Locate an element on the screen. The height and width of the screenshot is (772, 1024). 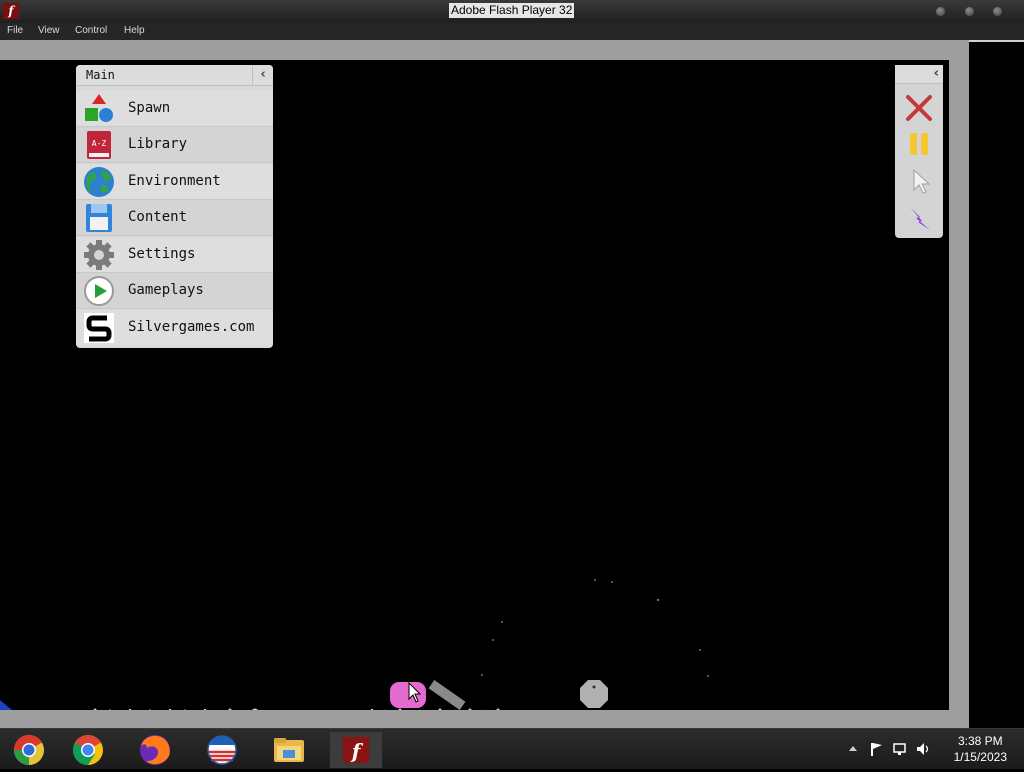
menu-view: View is located at coordinates (49, 30).